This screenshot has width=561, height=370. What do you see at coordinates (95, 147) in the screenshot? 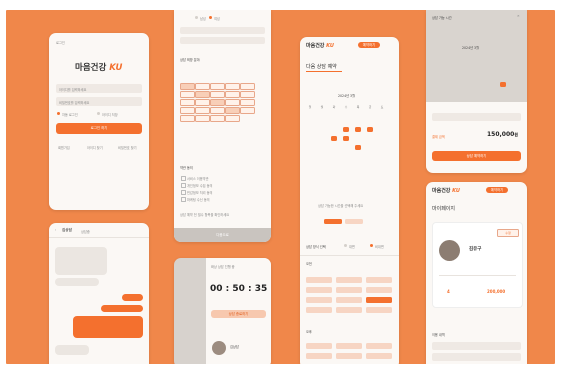
I see `find-id-link: 아이디 찾기` at bounding box center [95, 147].